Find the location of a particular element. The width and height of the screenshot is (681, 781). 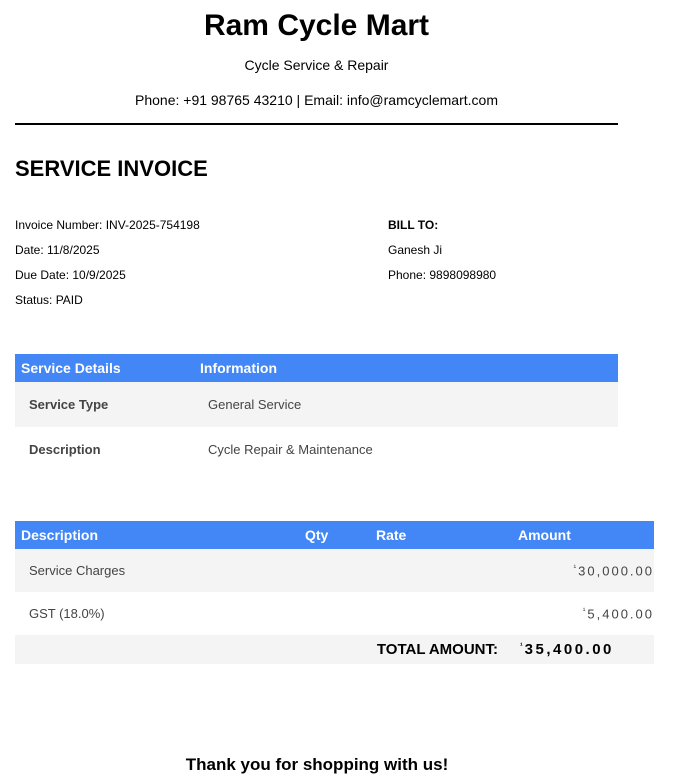

invoice-due-date: Due Date: 10/9/2025 is located at coordinates (70, 275).